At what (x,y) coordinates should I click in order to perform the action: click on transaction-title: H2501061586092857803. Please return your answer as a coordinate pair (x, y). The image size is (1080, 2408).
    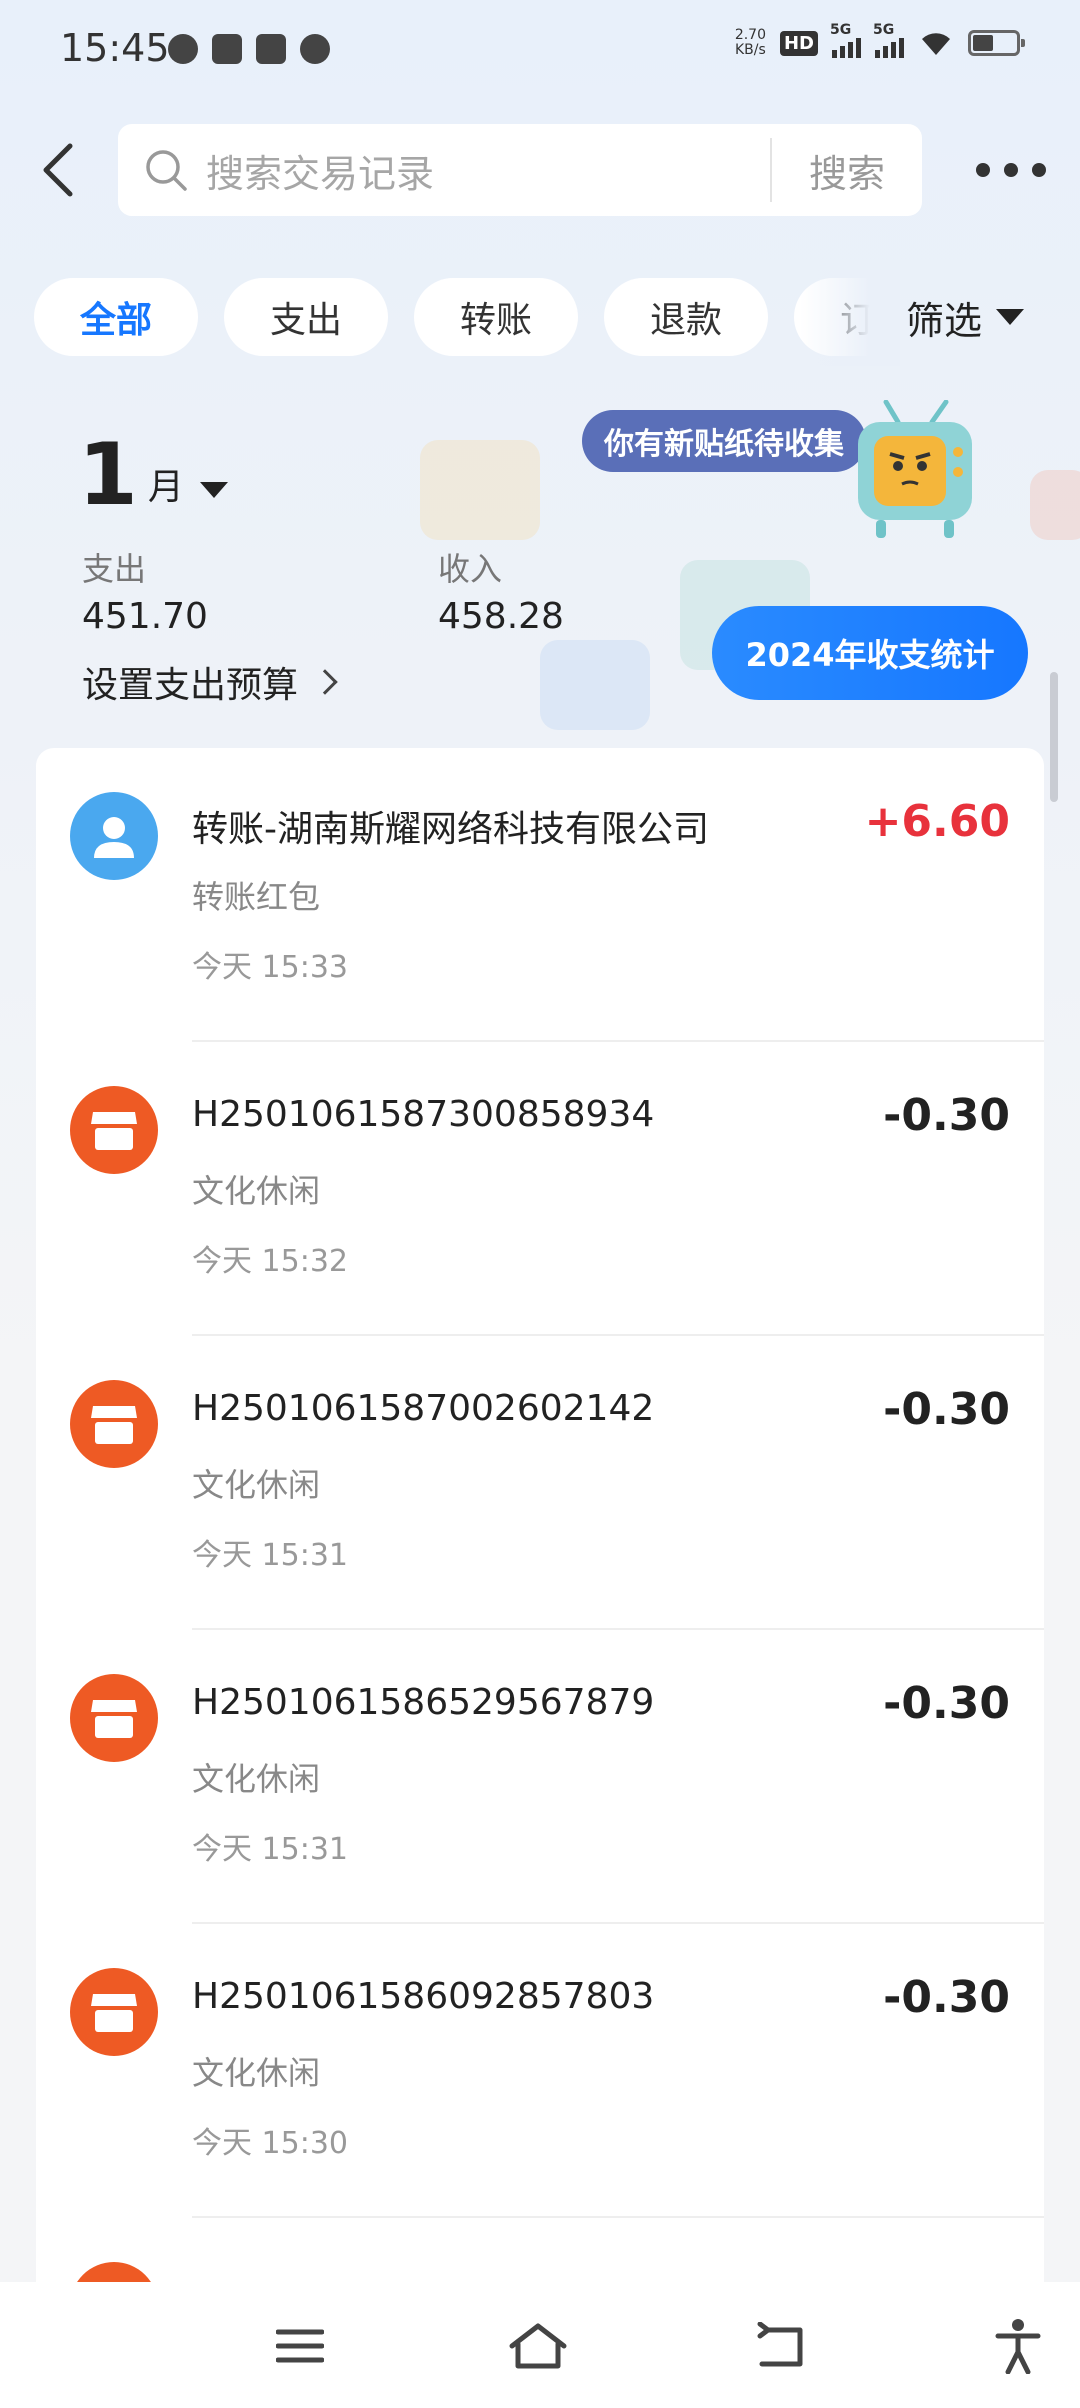
    Looking at the image, I should click on (423, 1996).